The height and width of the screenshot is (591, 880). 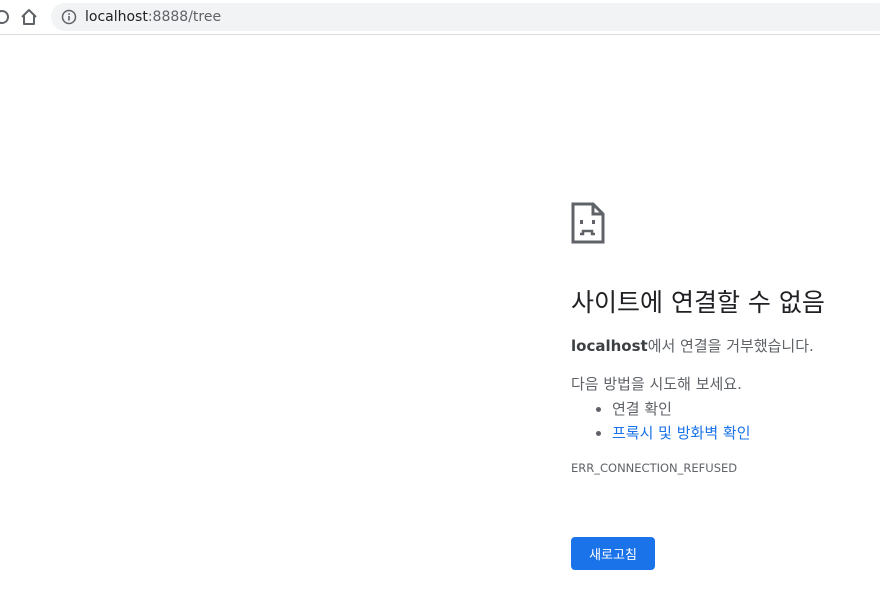 What do you see at coordinates (5, 17) in the screenshot?
I see `reload-icon` at bounding box center [5, 17].